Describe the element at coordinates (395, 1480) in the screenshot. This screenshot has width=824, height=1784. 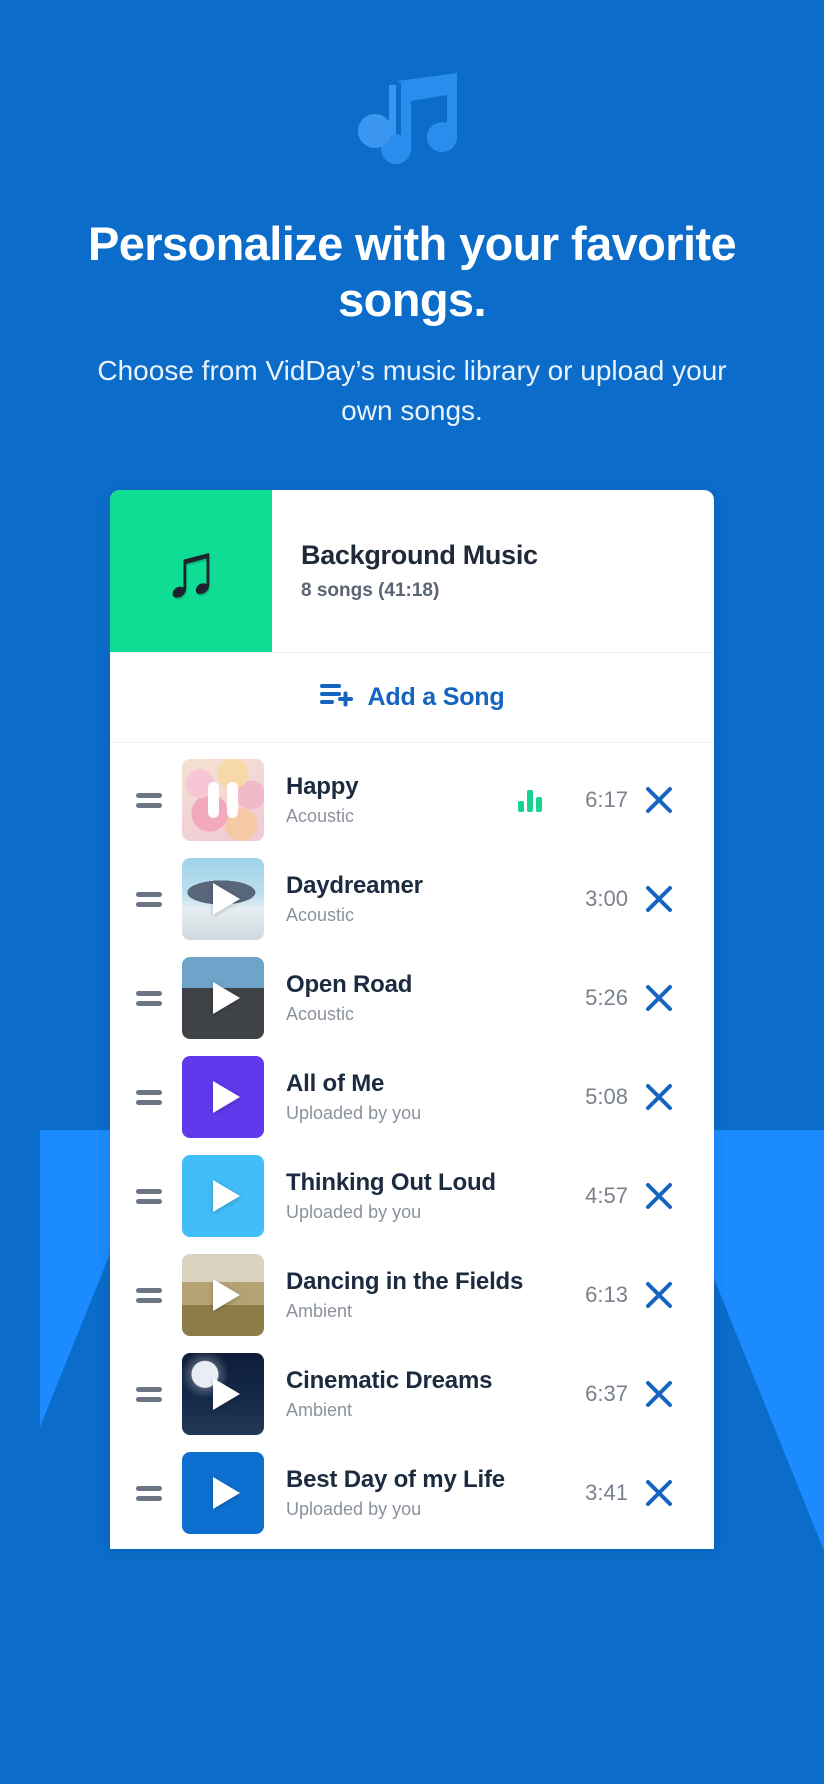
I see `song-title: Best Day of my Life` at that location.